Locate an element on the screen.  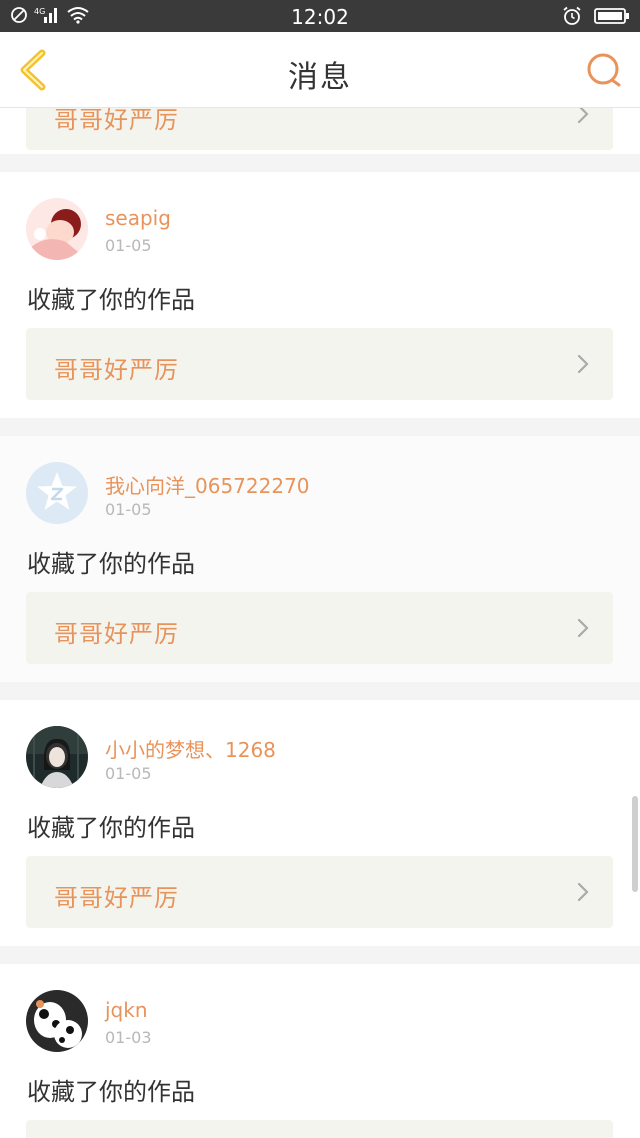
username: jqkn is located at coordinates (126, 1010).